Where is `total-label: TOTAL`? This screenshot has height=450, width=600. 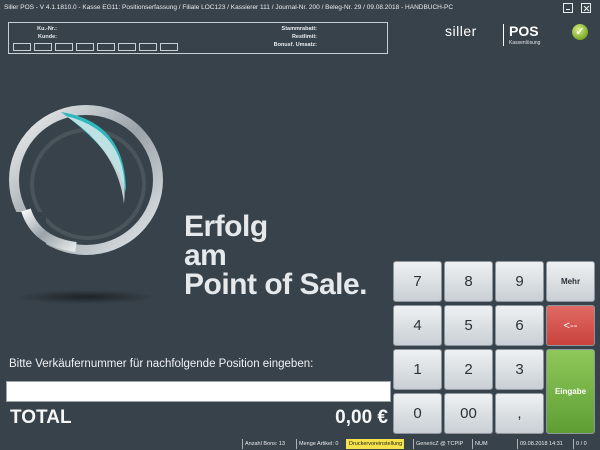
total-label: TOTAL is located at coordinates (41, 417).